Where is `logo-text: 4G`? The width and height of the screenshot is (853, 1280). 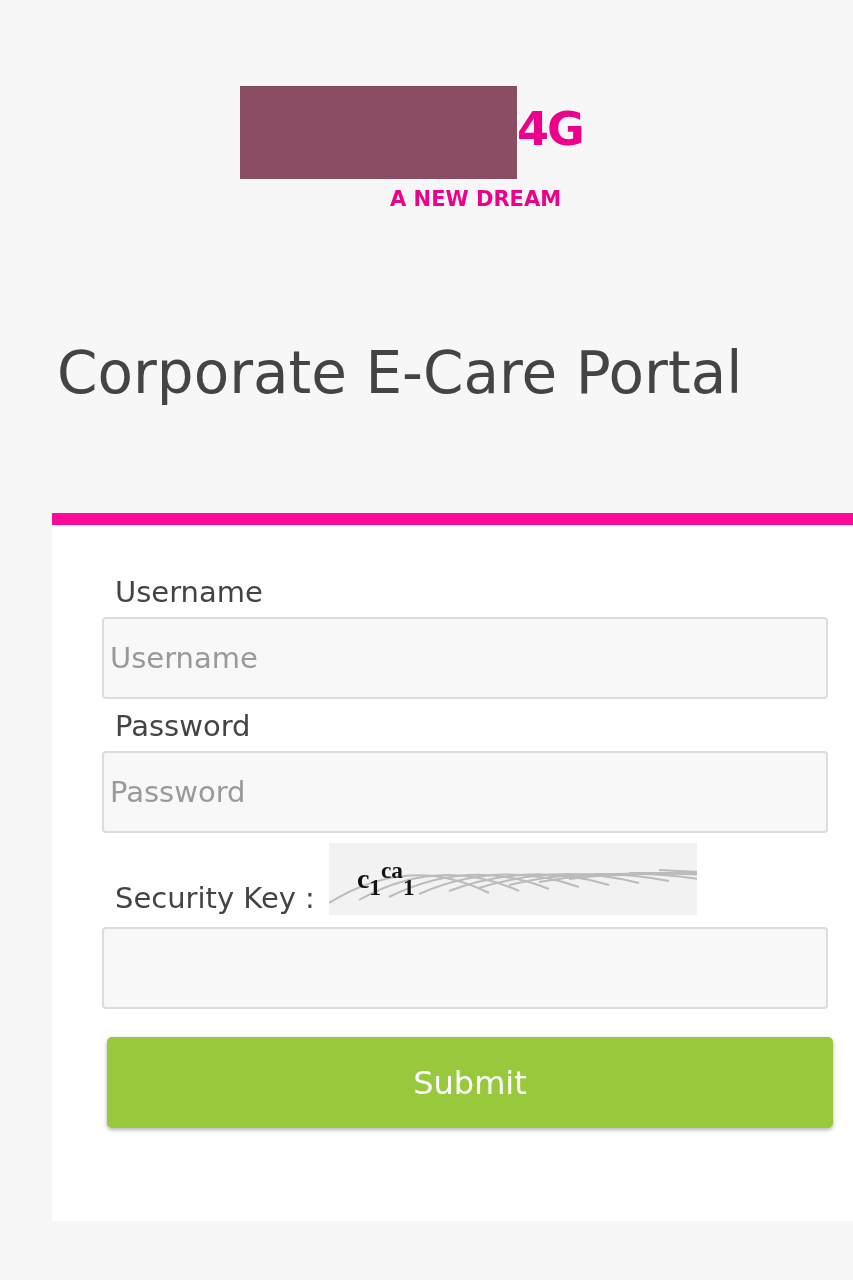
logo-text: 4G is located at coordinates (550, 129).